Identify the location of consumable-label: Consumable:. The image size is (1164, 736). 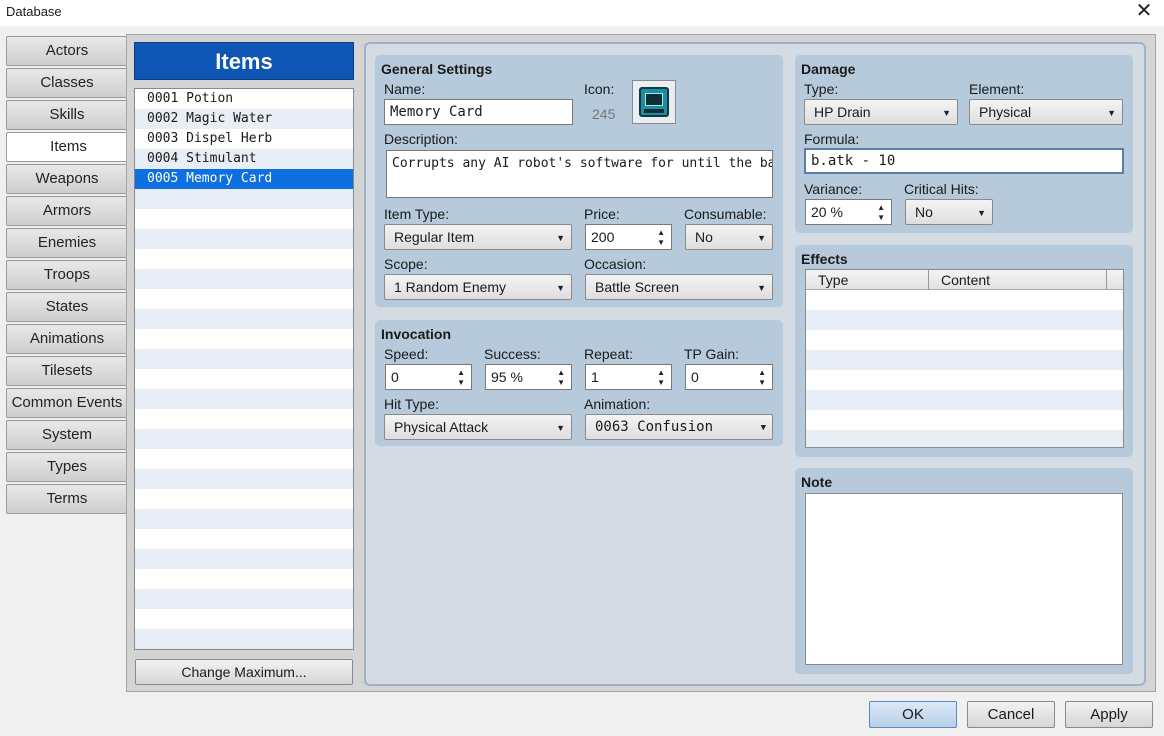
(725, 214).